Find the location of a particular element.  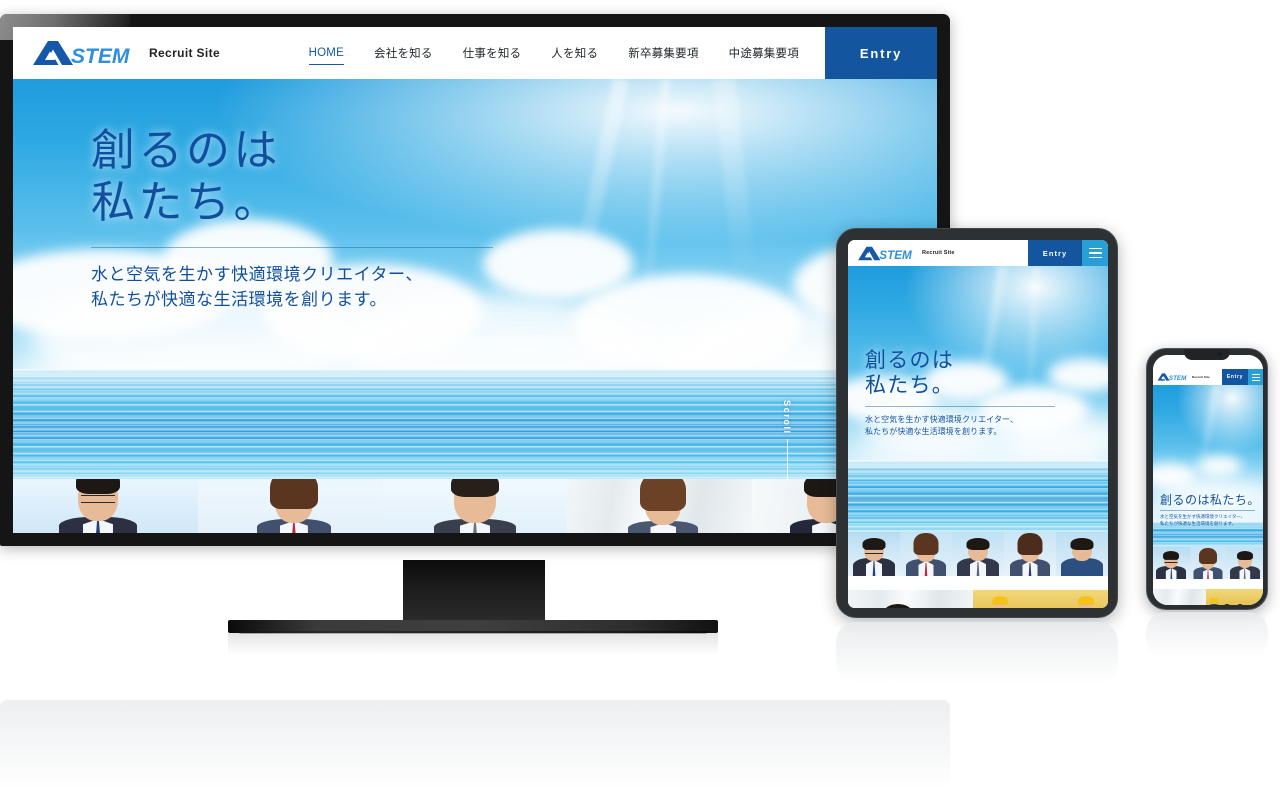

section-gap-tablet is located at coordinates (978, 583).